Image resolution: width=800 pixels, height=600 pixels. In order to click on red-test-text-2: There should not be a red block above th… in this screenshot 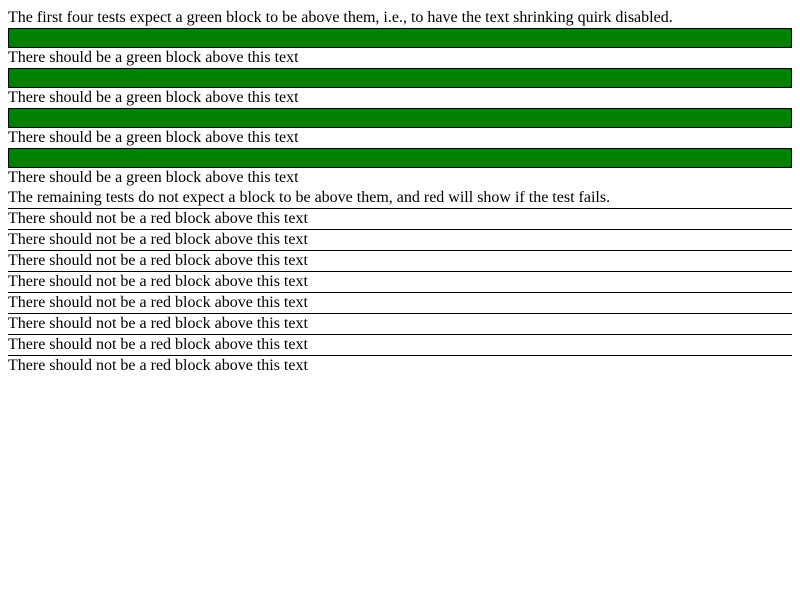, I will do `click(158, 239)`.